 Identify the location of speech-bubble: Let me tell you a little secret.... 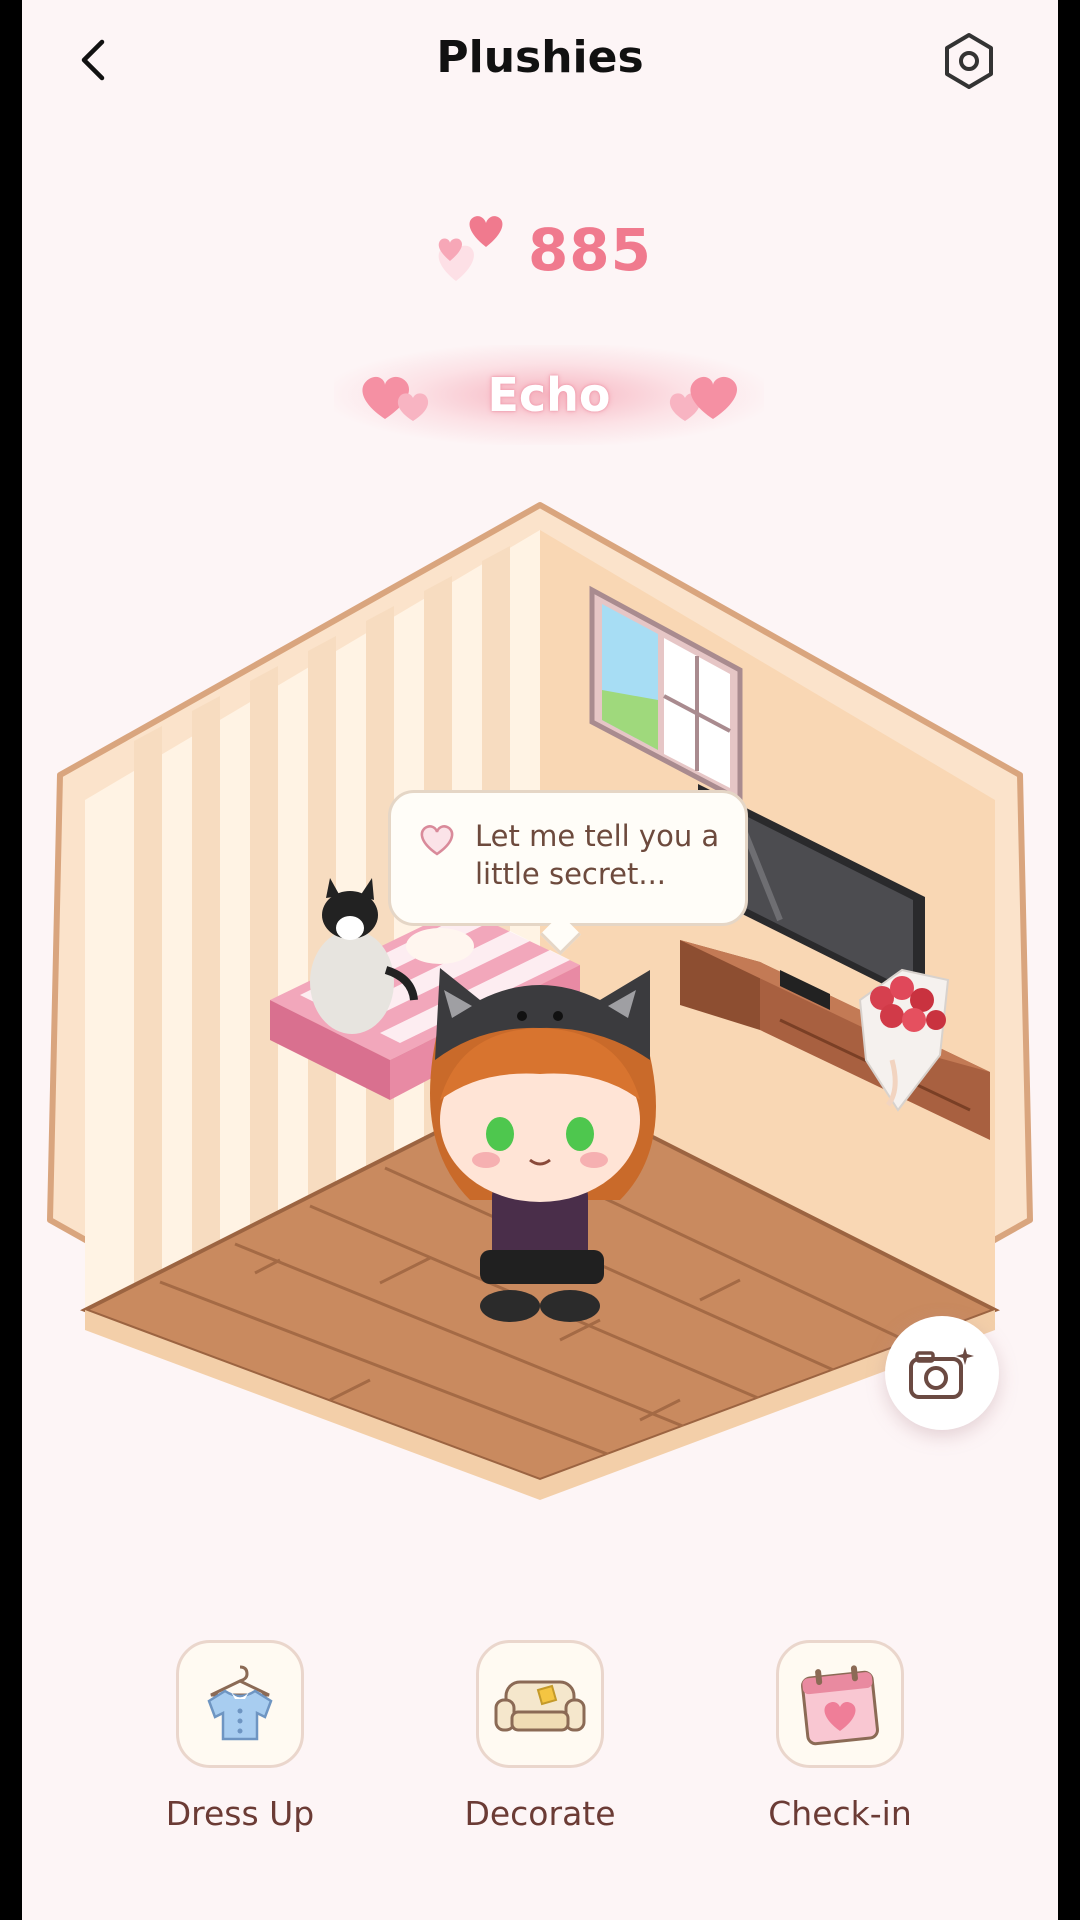
(568, 858).